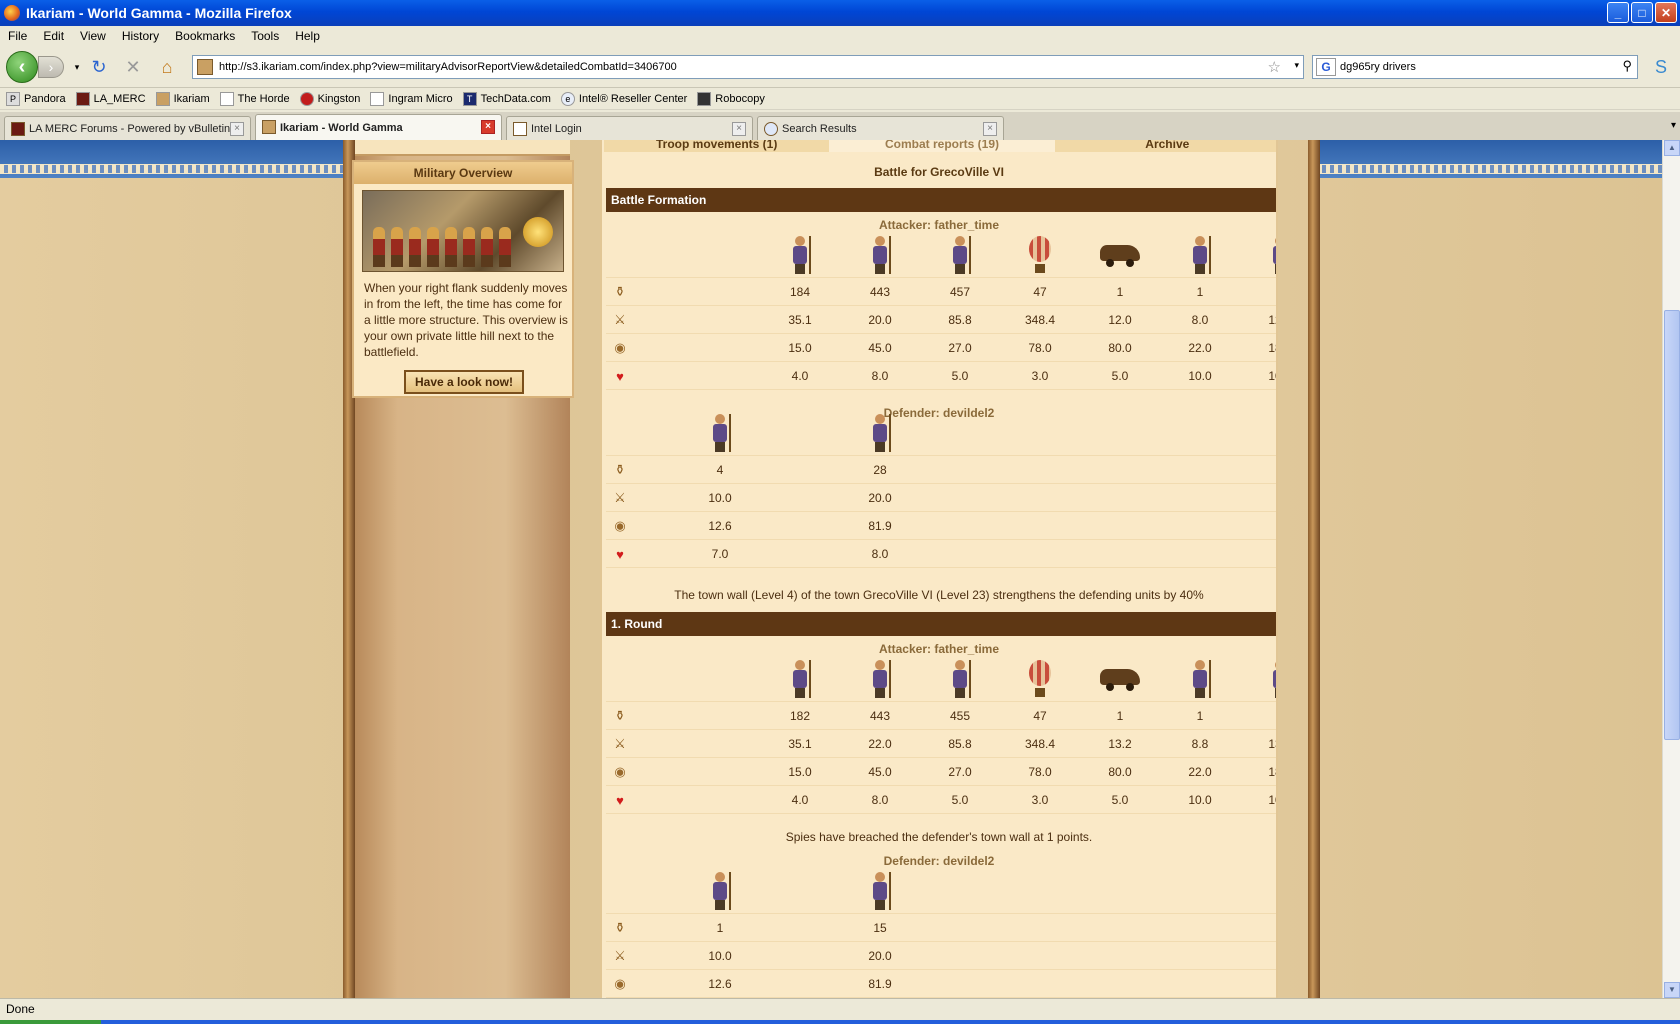  I want to click on tab-combat-reports: Combat reports (19), so click(942, 146).